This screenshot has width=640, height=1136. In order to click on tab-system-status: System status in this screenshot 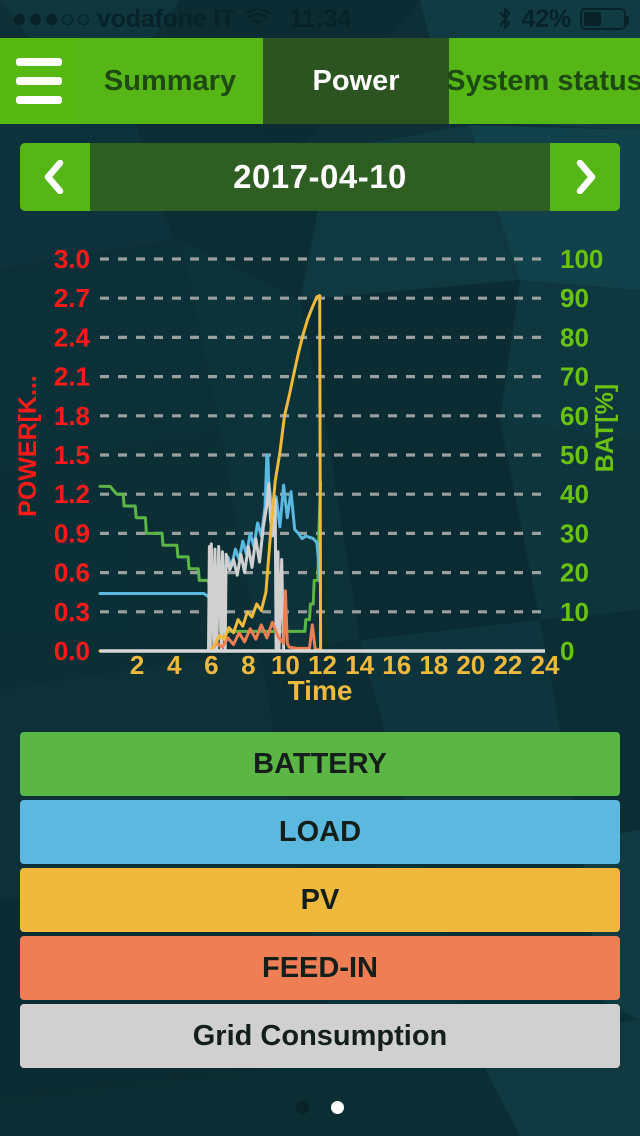, I will do `click(543, 81)`.